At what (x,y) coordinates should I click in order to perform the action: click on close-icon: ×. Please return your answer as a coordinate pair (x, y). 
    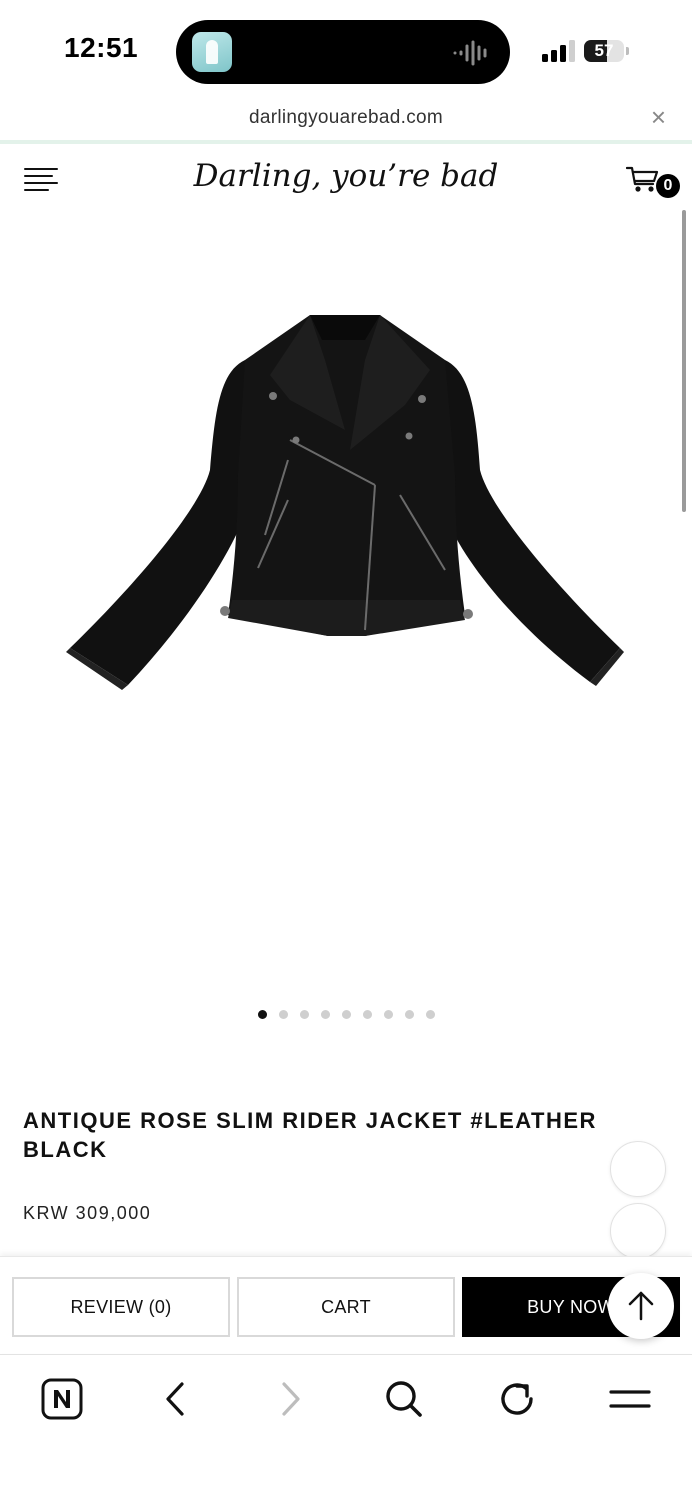
    Looking at the image, I should click on (658, 117).